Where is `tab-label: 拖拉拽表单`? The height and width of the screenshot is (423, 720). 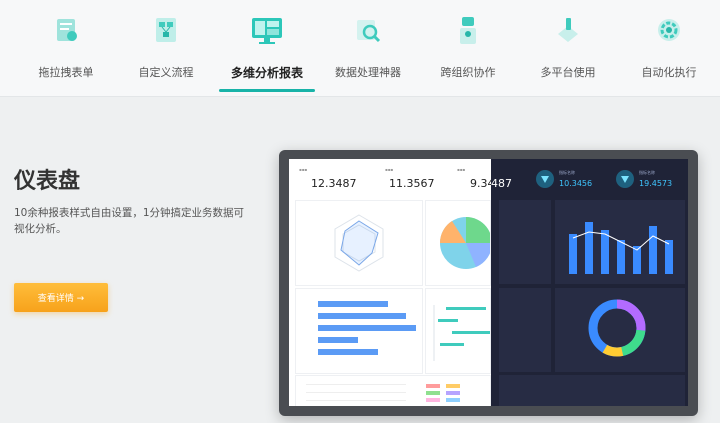 tab-label: 拖拉拽表单 is located at coordinates (66, 72).